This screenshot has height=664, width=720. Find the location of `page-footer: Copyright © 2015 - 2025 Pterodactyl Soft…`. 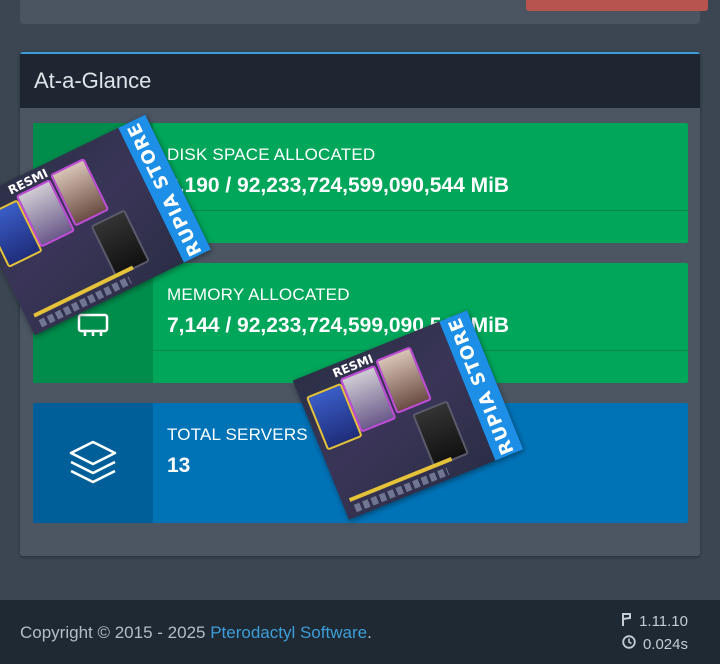

page-footer: Copyright © 2015 - 2025 Pterodactyl Soft… is located at coordinates (360, 632).